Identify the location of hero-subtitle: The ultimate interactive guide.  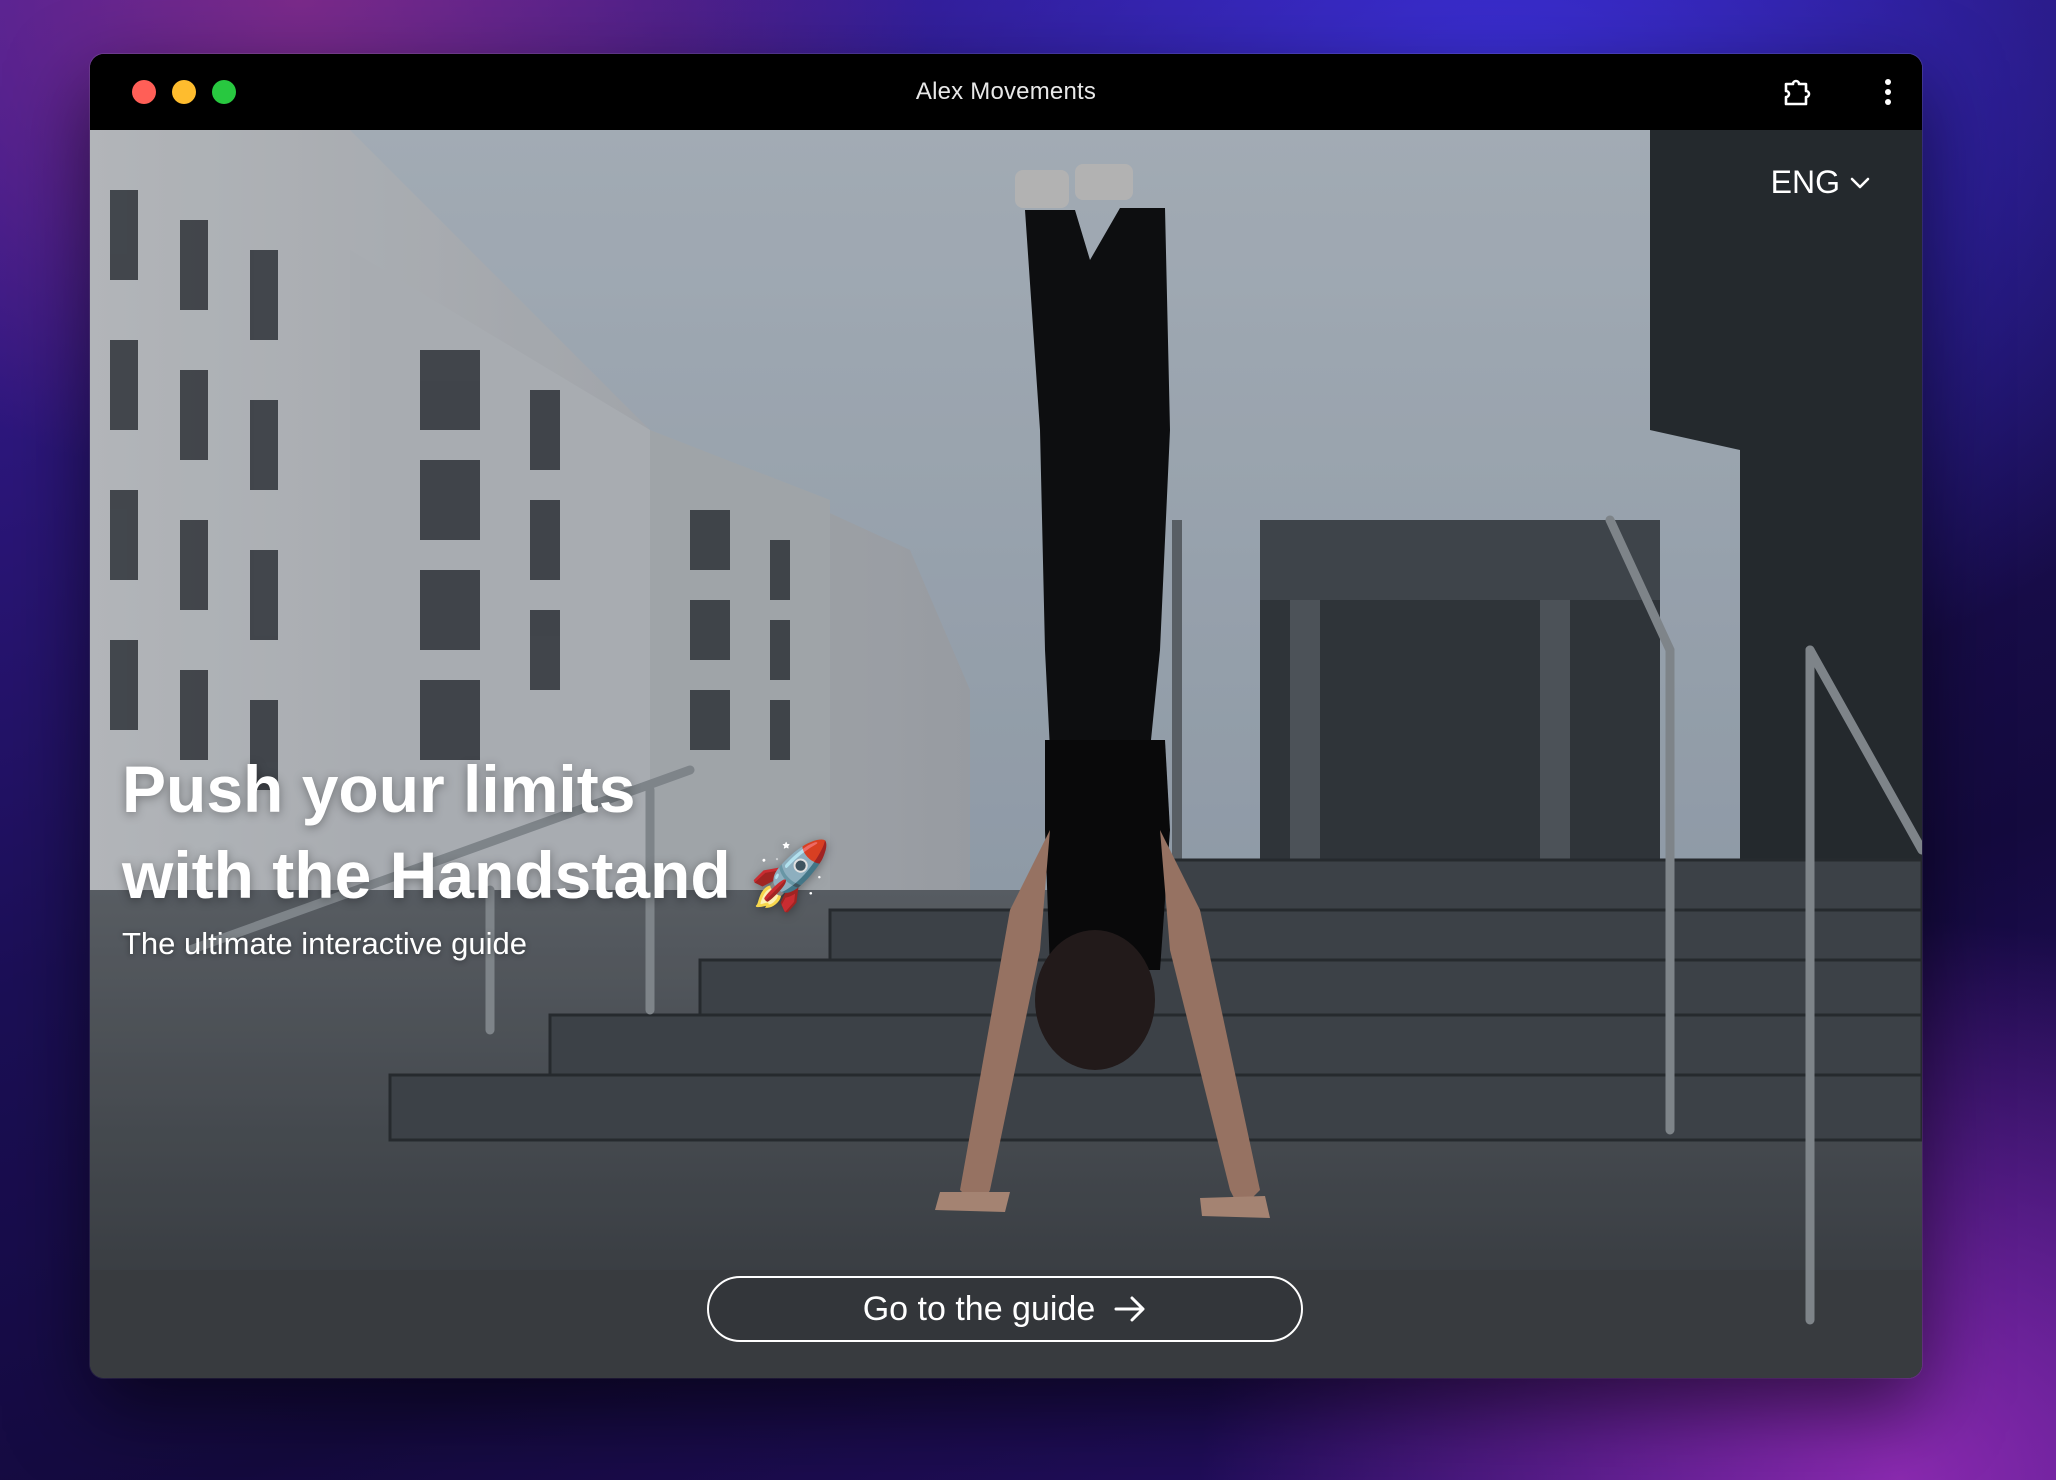
(324, 943).